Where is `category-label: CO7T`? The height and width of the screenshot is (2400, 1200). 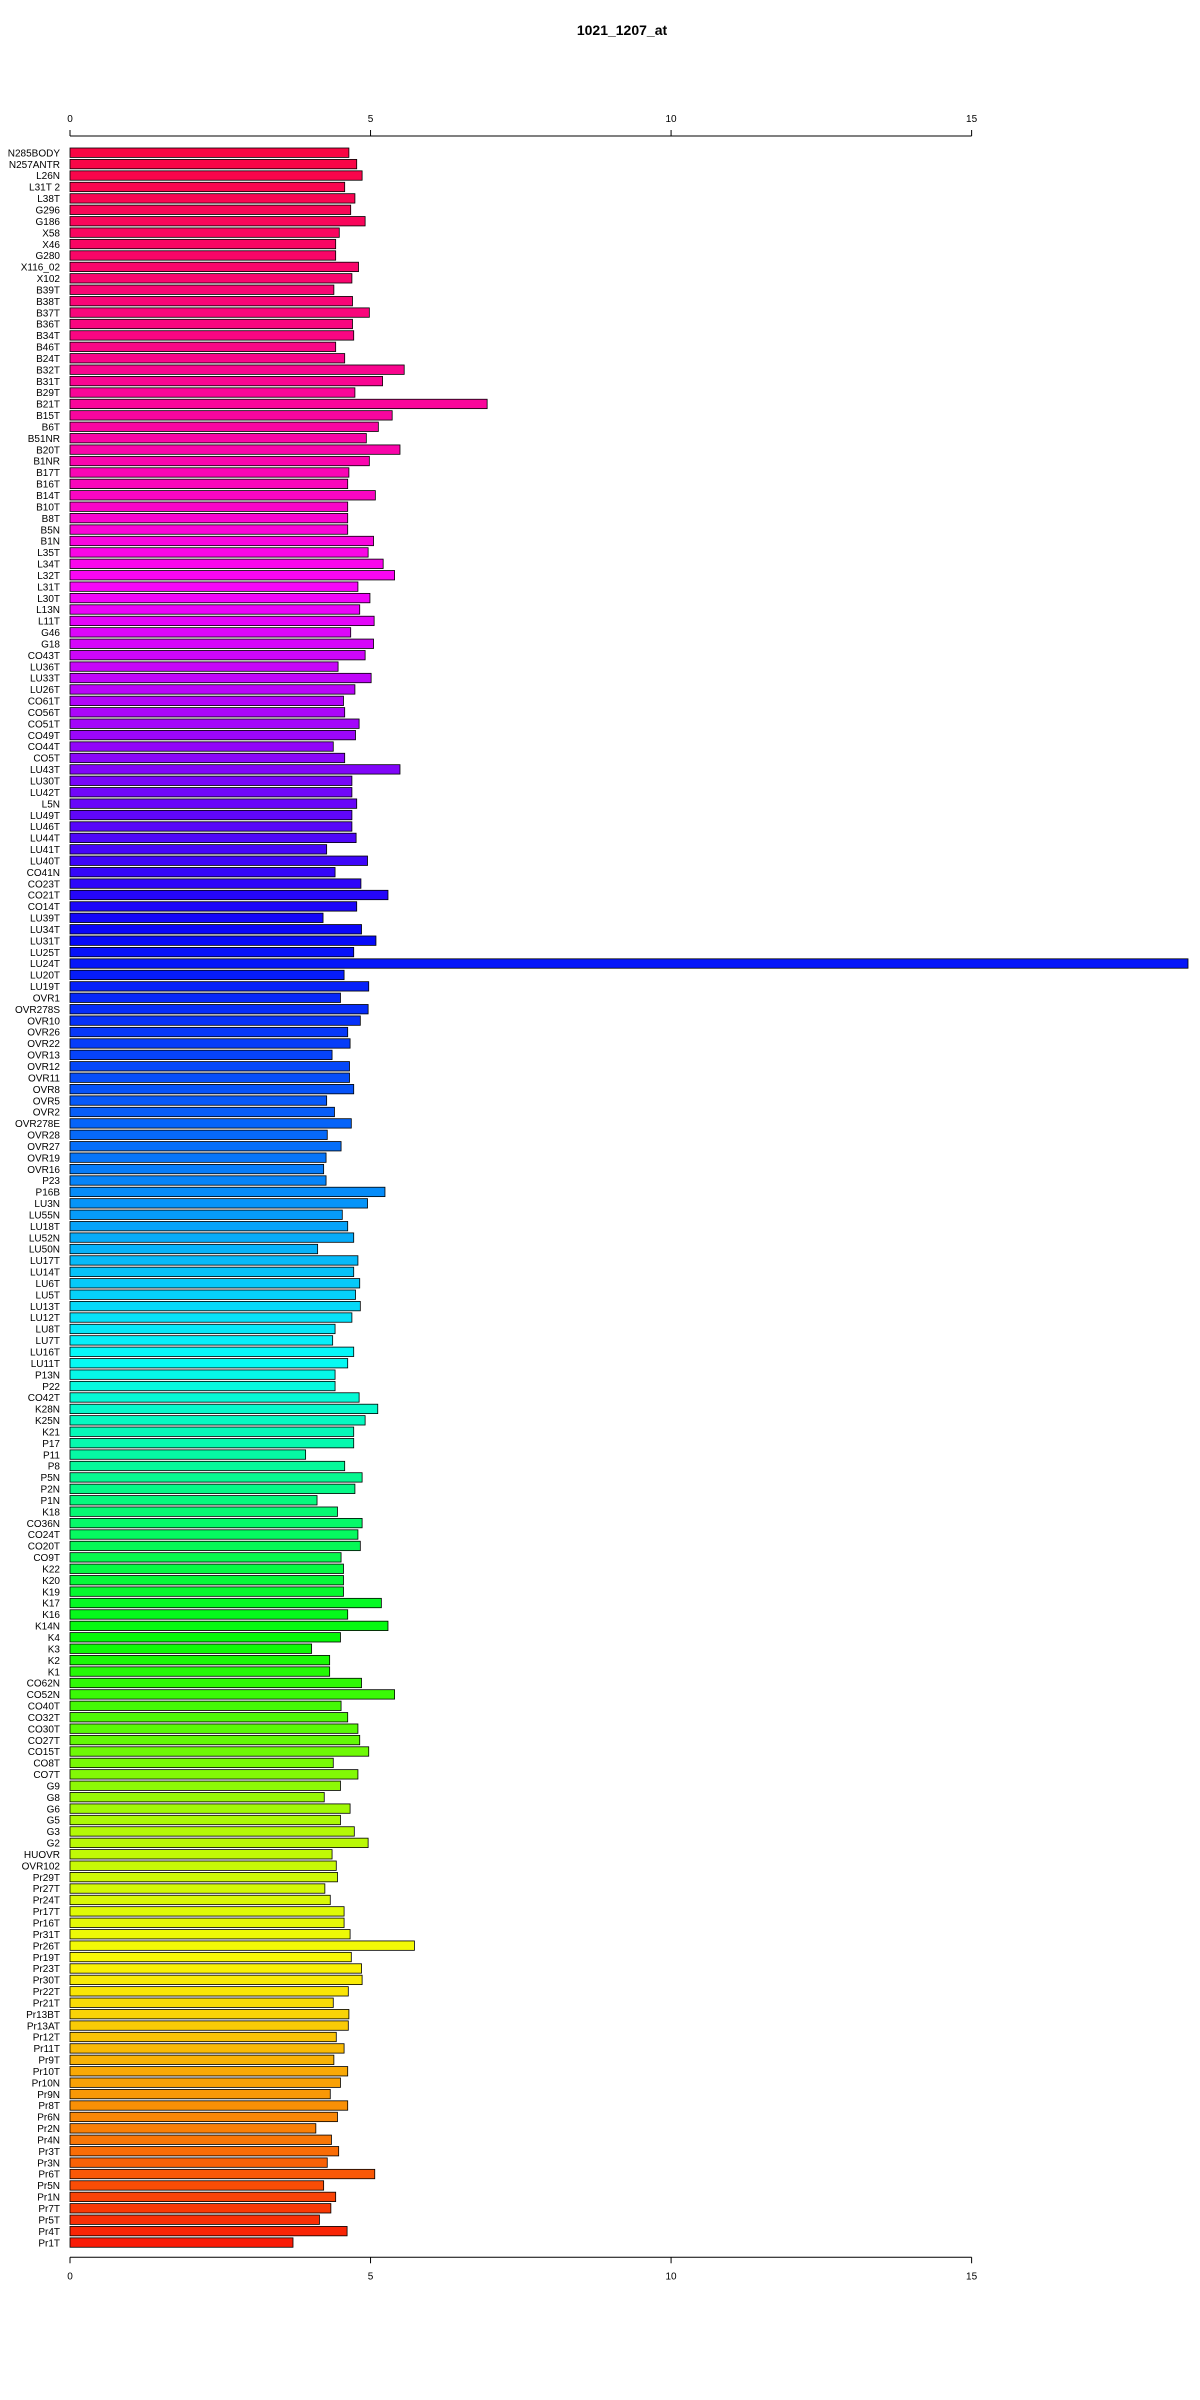 category-label: CO7T is located at coordinates (46, 1775).